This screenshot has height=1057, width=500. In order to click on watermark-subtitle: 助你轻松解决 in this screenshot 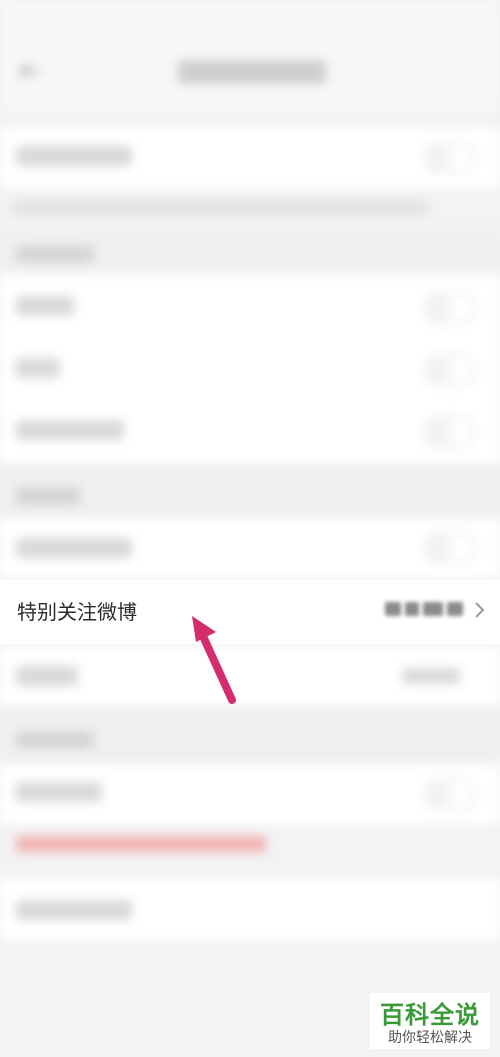, I will do `click(430, 1038)`.